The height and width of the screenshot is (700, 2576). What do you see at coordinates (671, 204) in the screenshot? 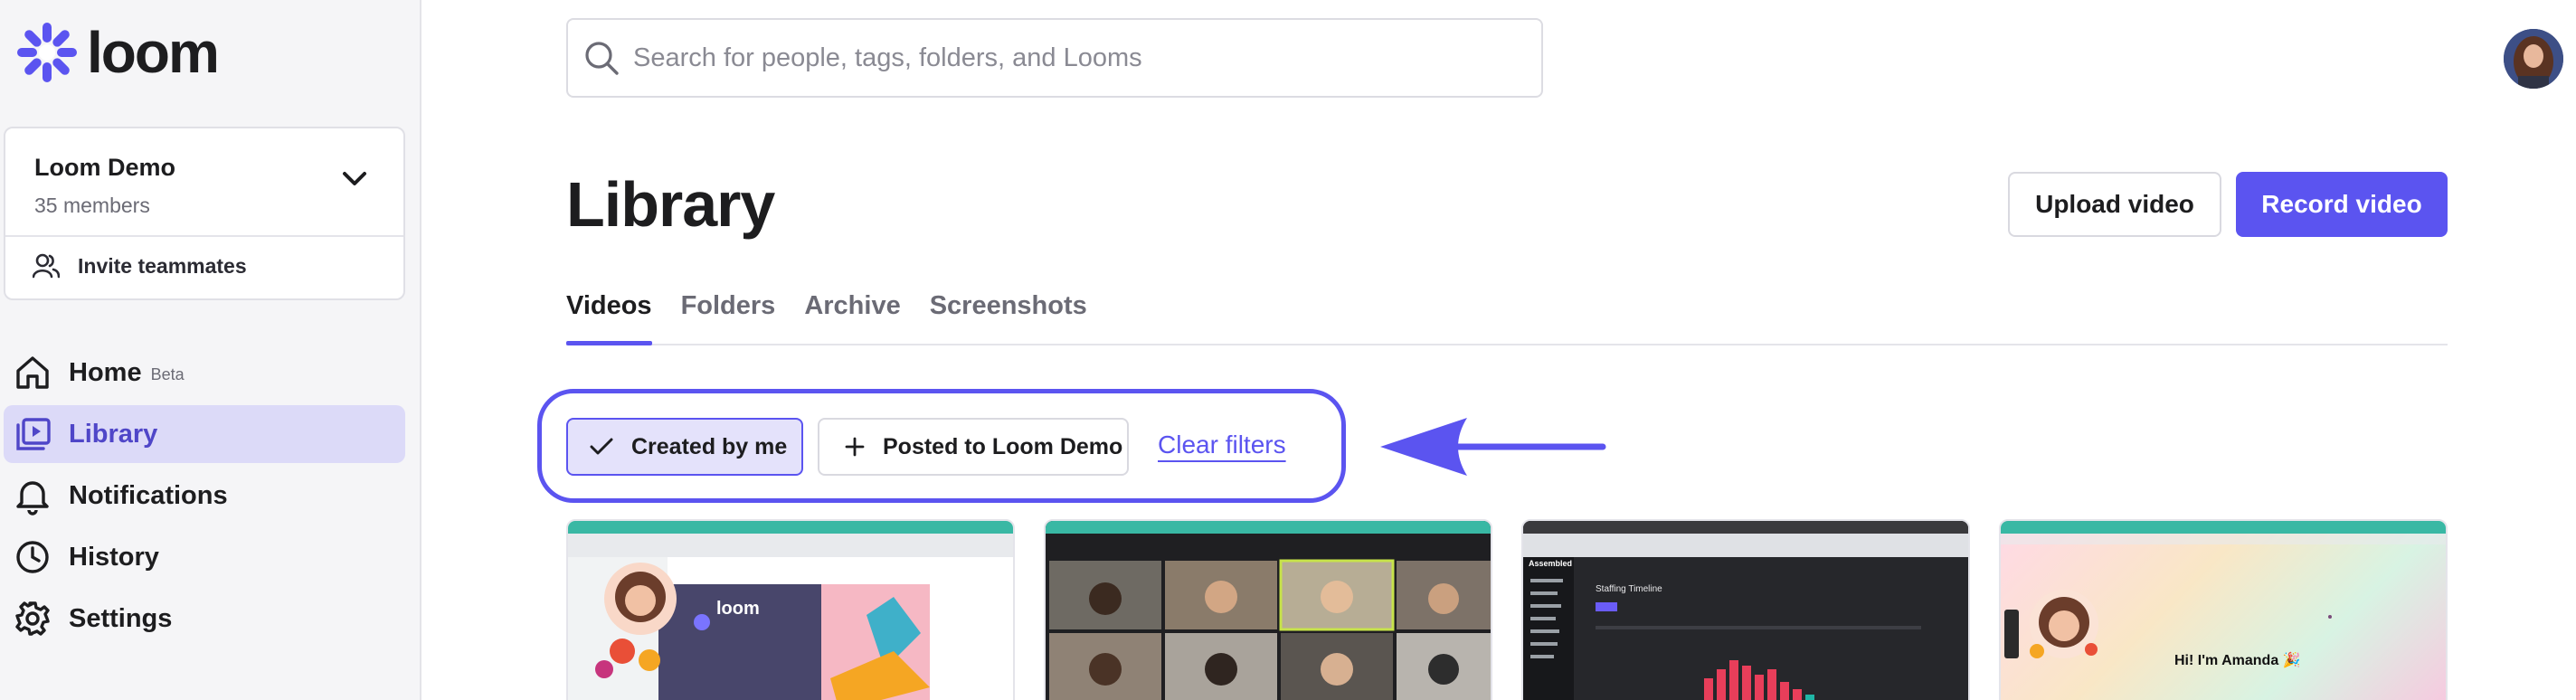
I see `page-title: Library` at bounding box center [671, 204].